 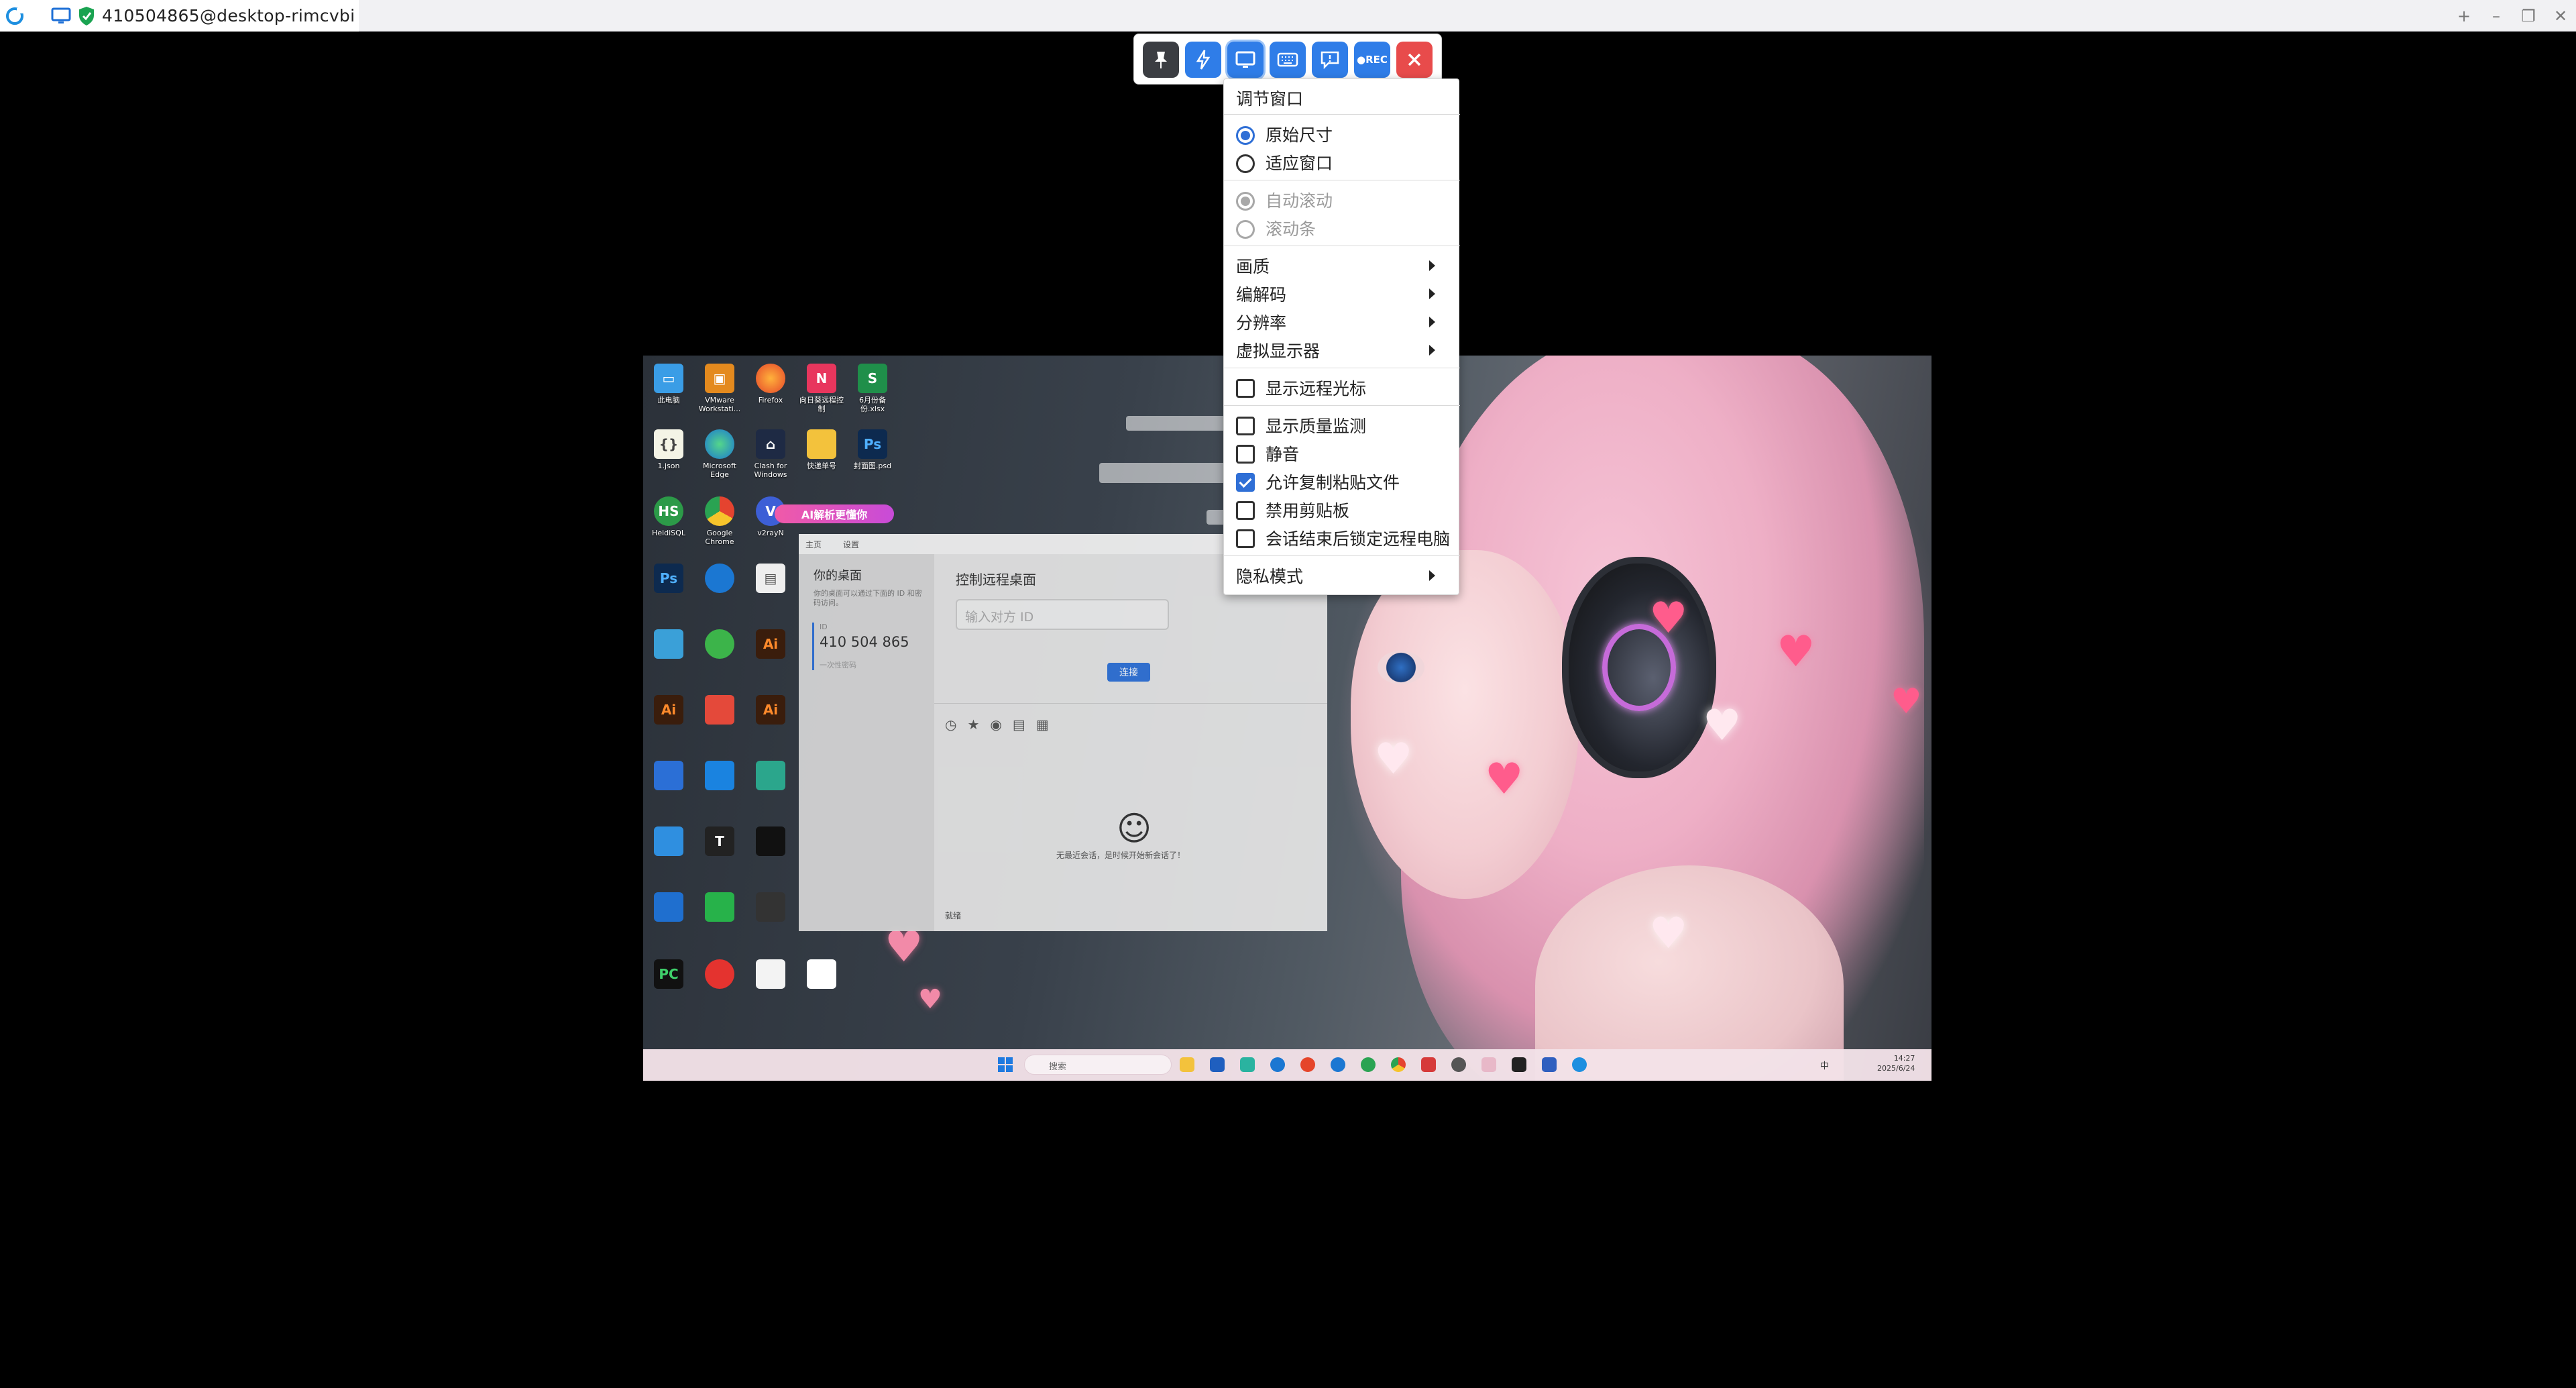 What do you see at coordinates (1824, 1065) in the screenshot?
I see `ime-indicator: 中` at bounding box center [1824, 1065].